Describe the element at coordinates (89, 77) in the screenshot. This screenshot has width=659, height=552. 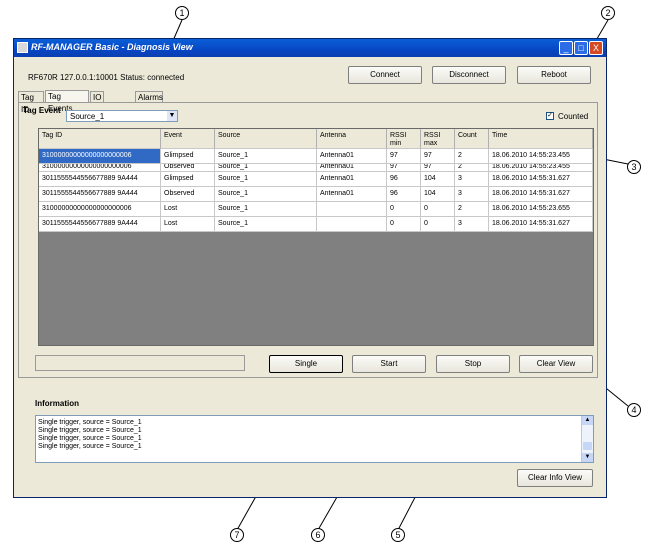
I see `device-address: 127.0.0.1:10001` at that location.